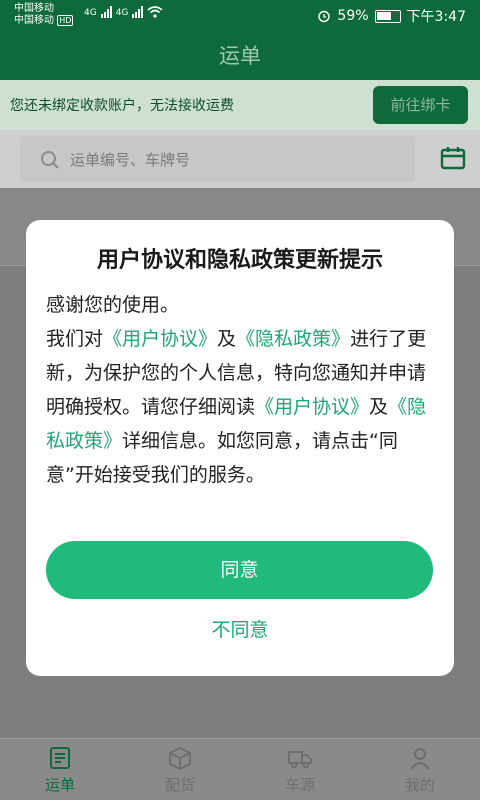 The height and width of the screenshot is (800, 480). I want to click on search-placeholder: 运单编号、车牌号, so click(130, 160).